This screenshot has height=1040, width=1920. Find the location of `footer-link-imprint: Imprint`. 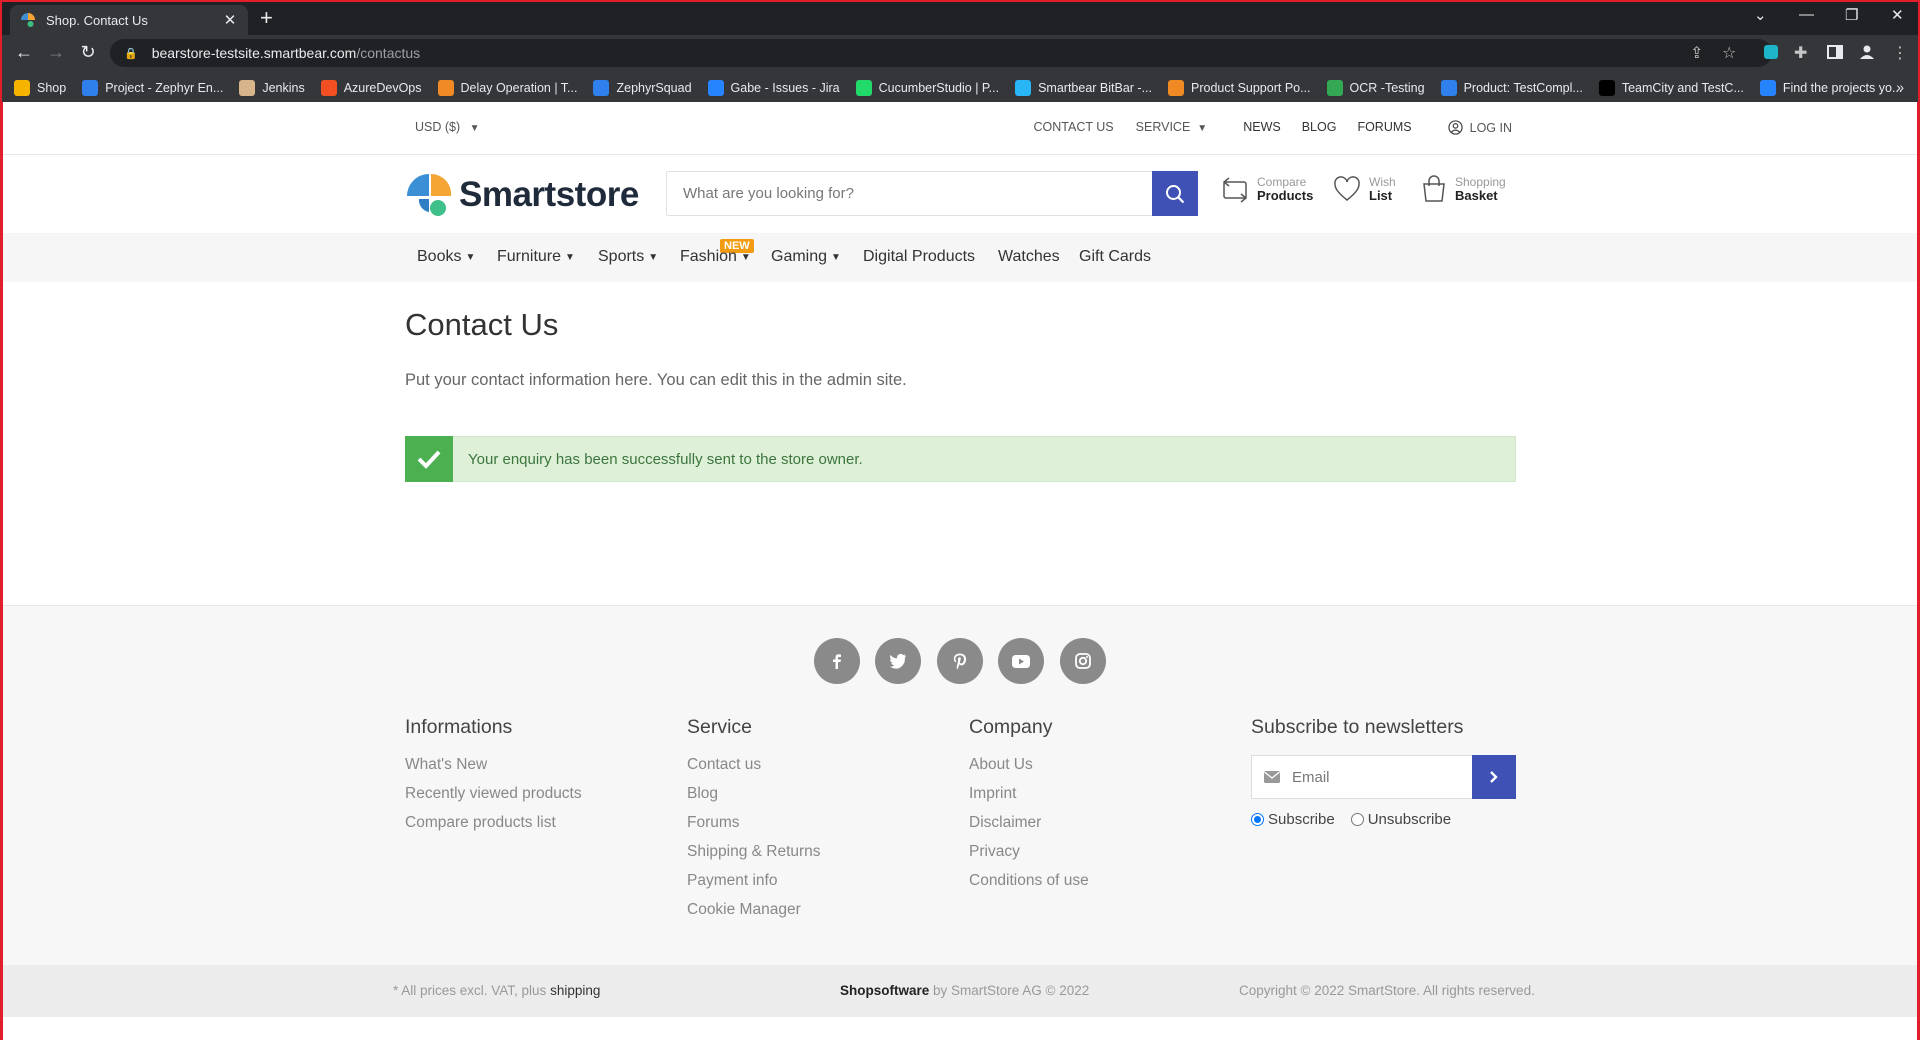

footer-link-imprint: Imprint is located at coordinates (1029, 794).